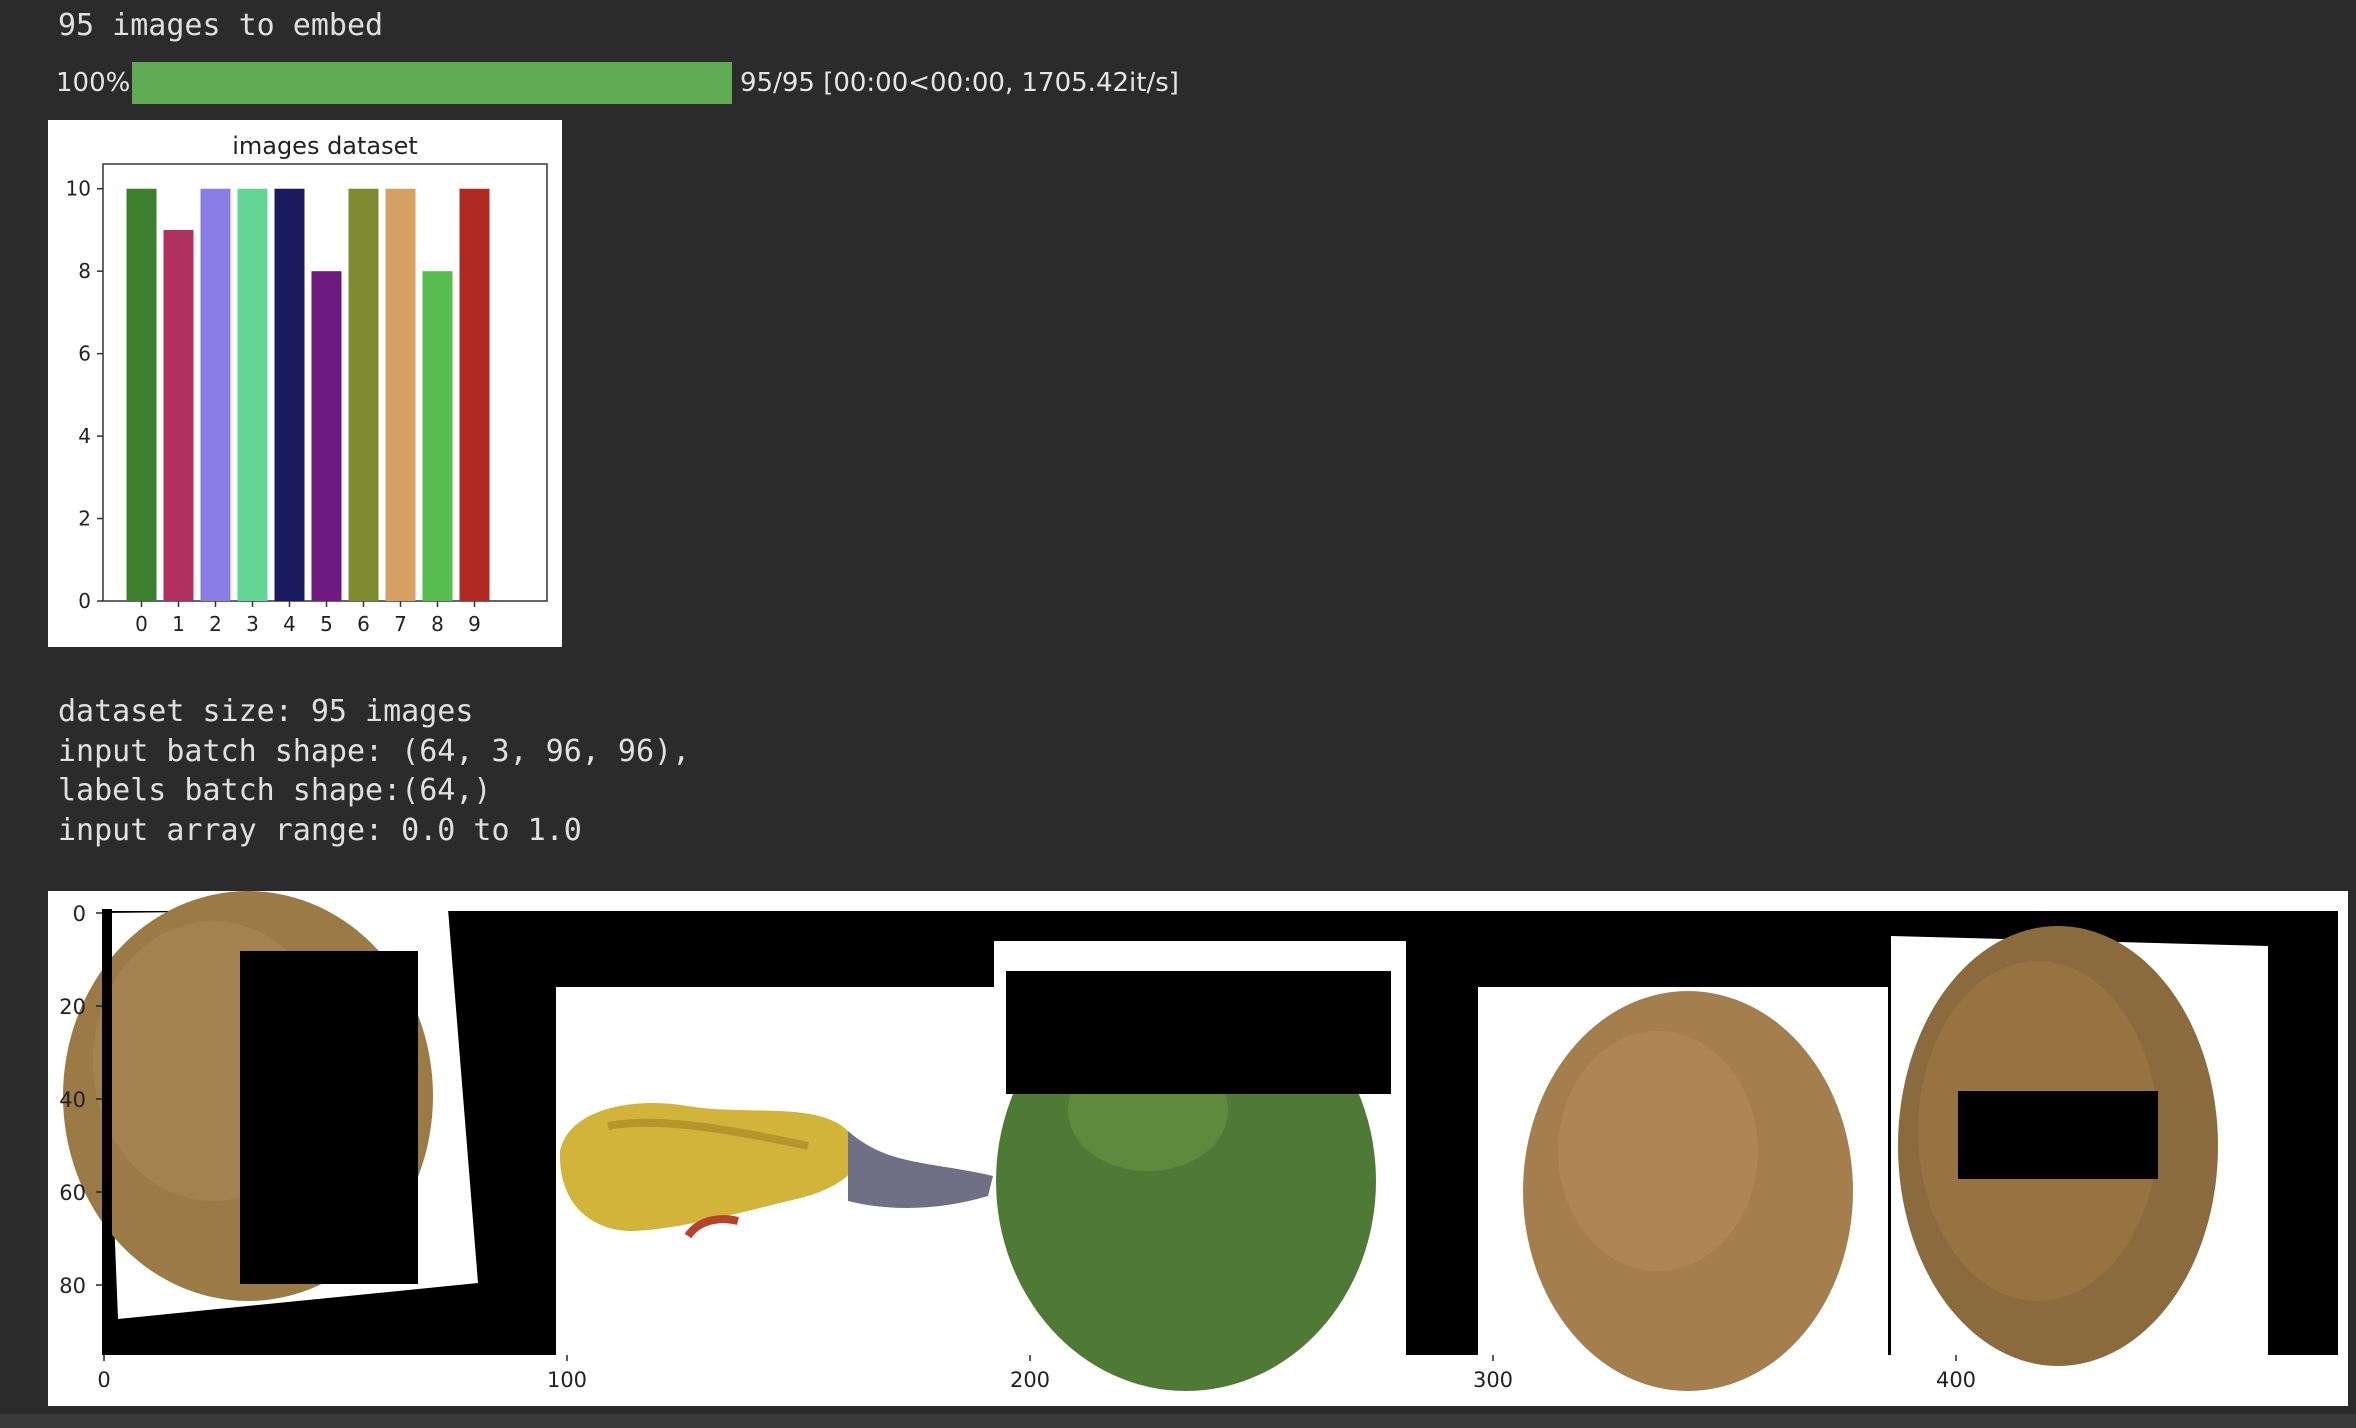  I want to click on stats-line: input array range: 0.0 to 1.0, so click(320, 830).